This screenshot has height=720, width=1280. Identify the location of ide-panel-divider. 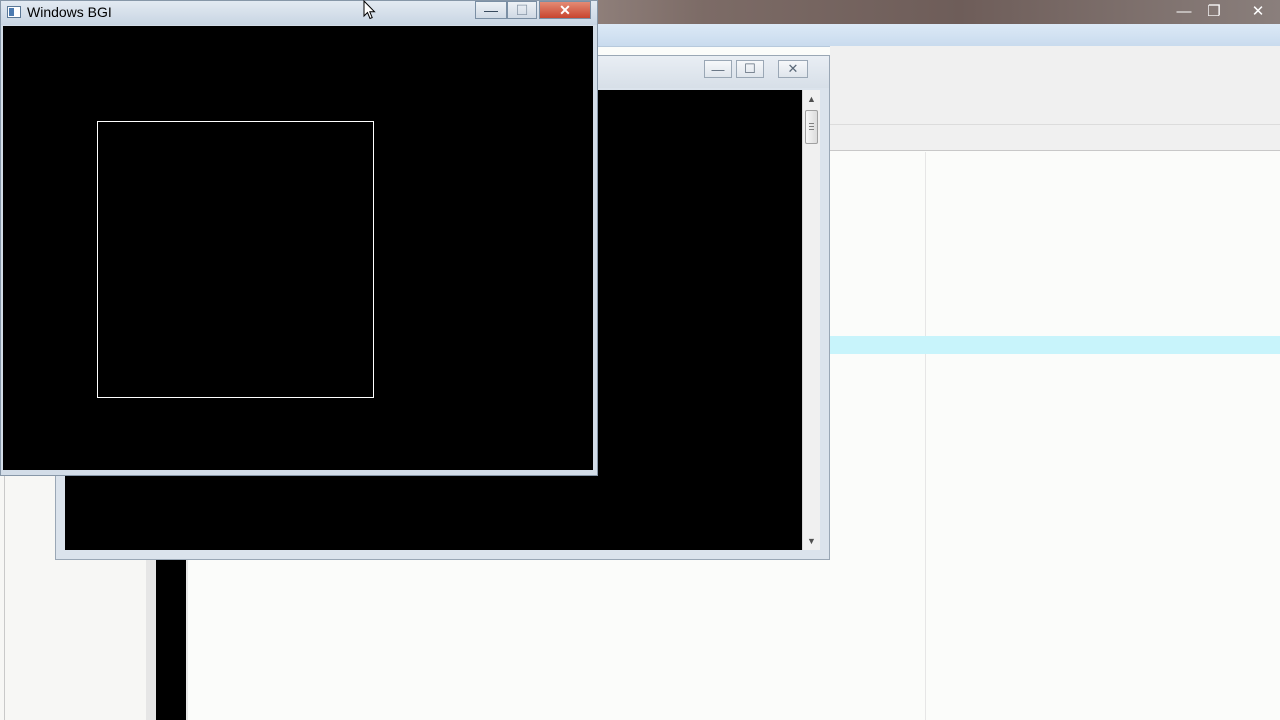
(1055, 124).